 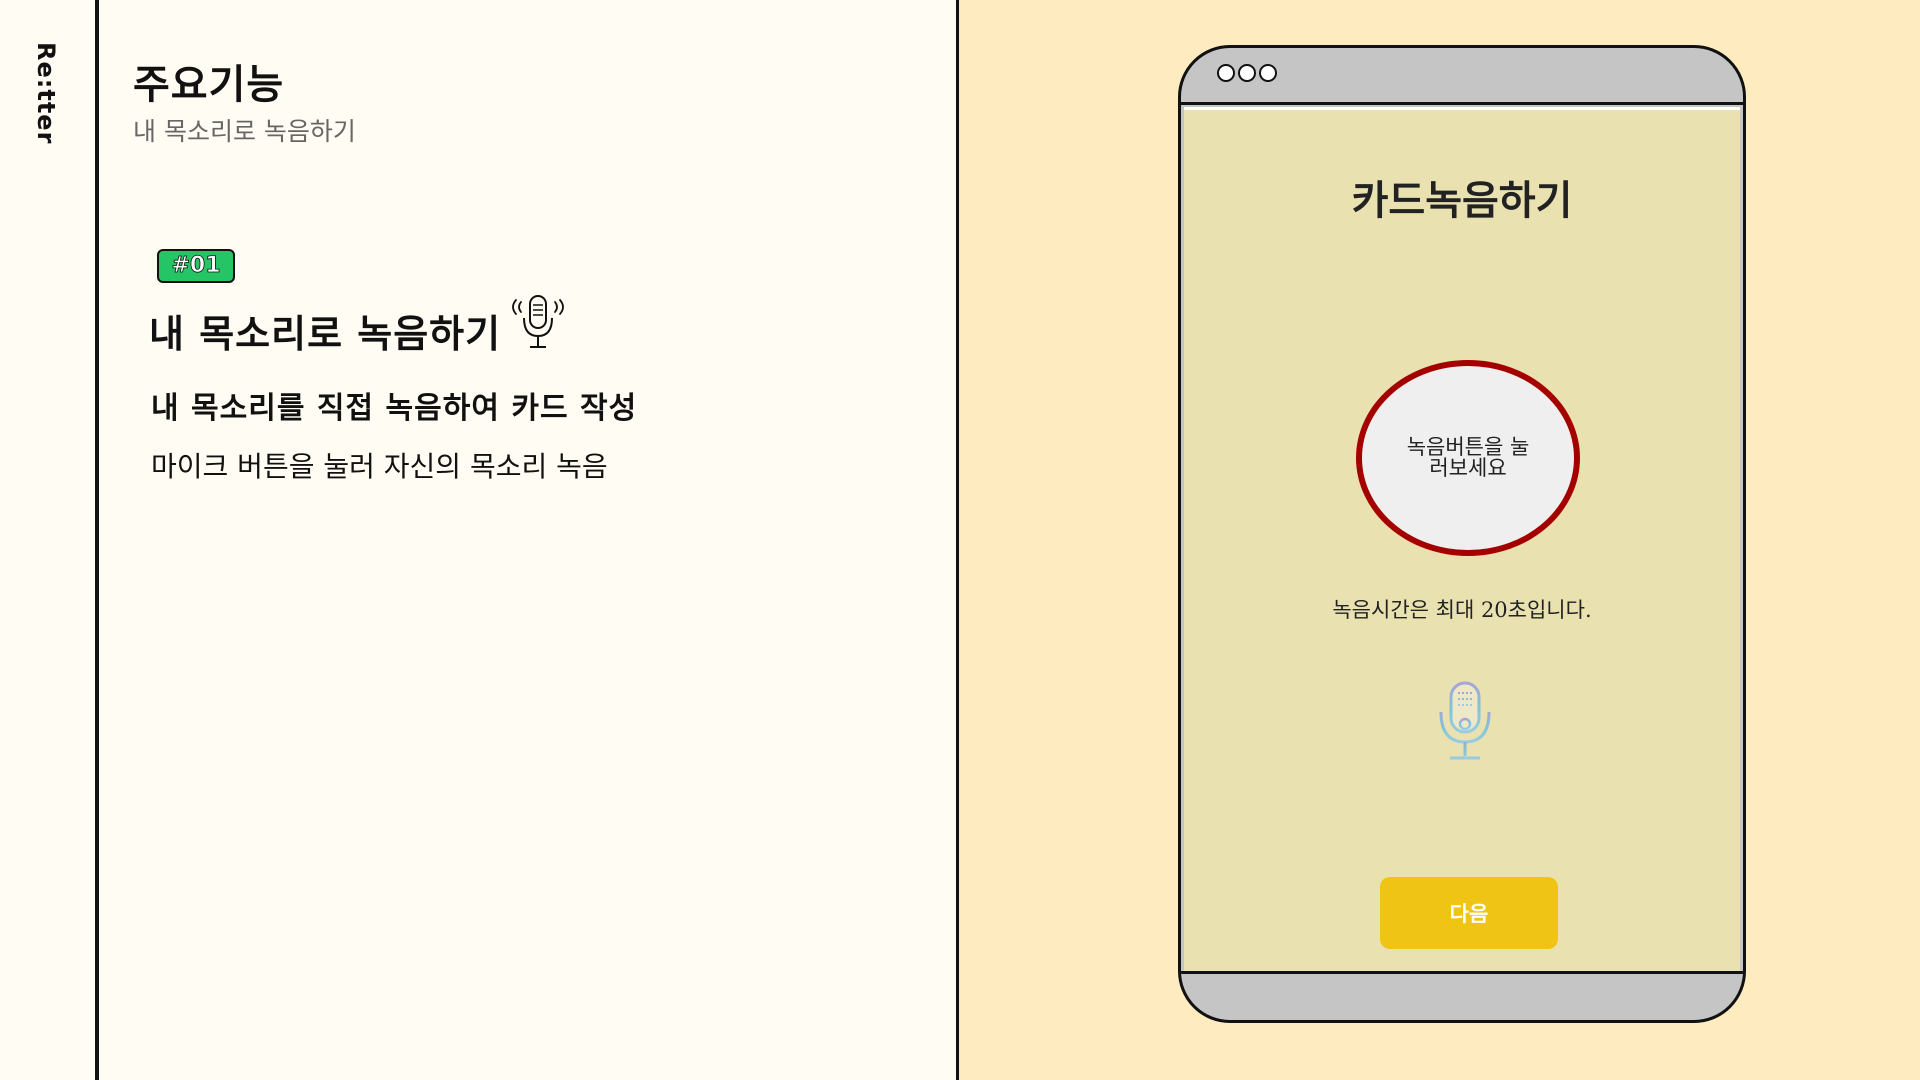 I want to click on phone-top-divider, so click(x=1462, y=103).